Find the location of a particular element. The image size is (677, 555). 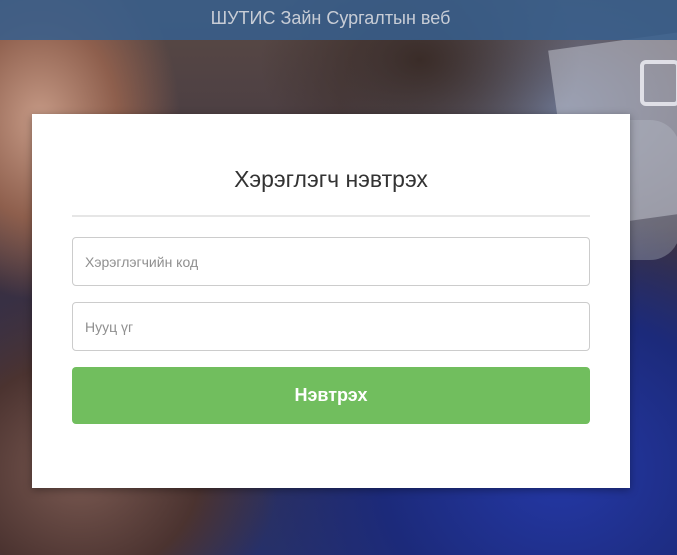

username-input is located at coordinates (331, 261).